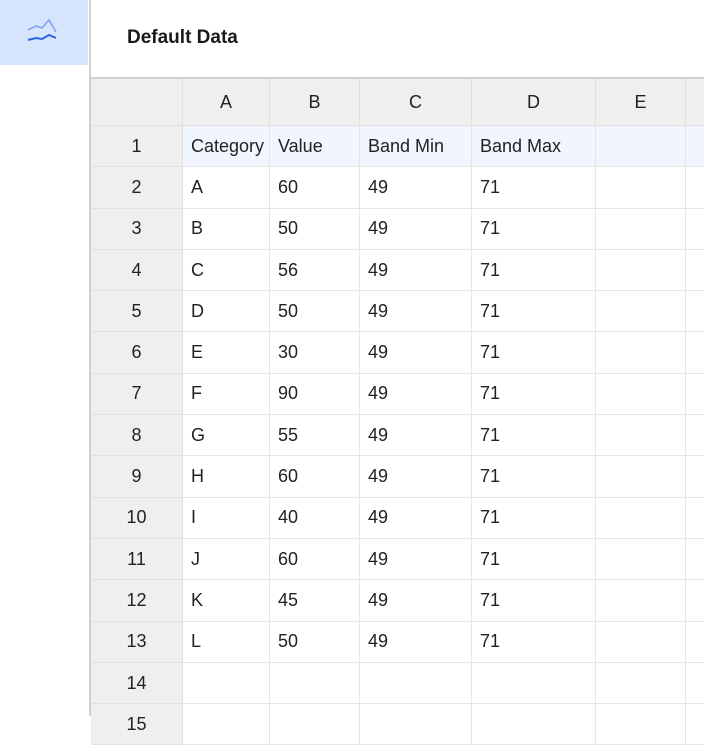 Image resolution: width=704 pixels, height=745 pixels. What do you see at coordinates (137, 102) in the screenshot?
I see `corner-cell` at bounding box center [137, 102].